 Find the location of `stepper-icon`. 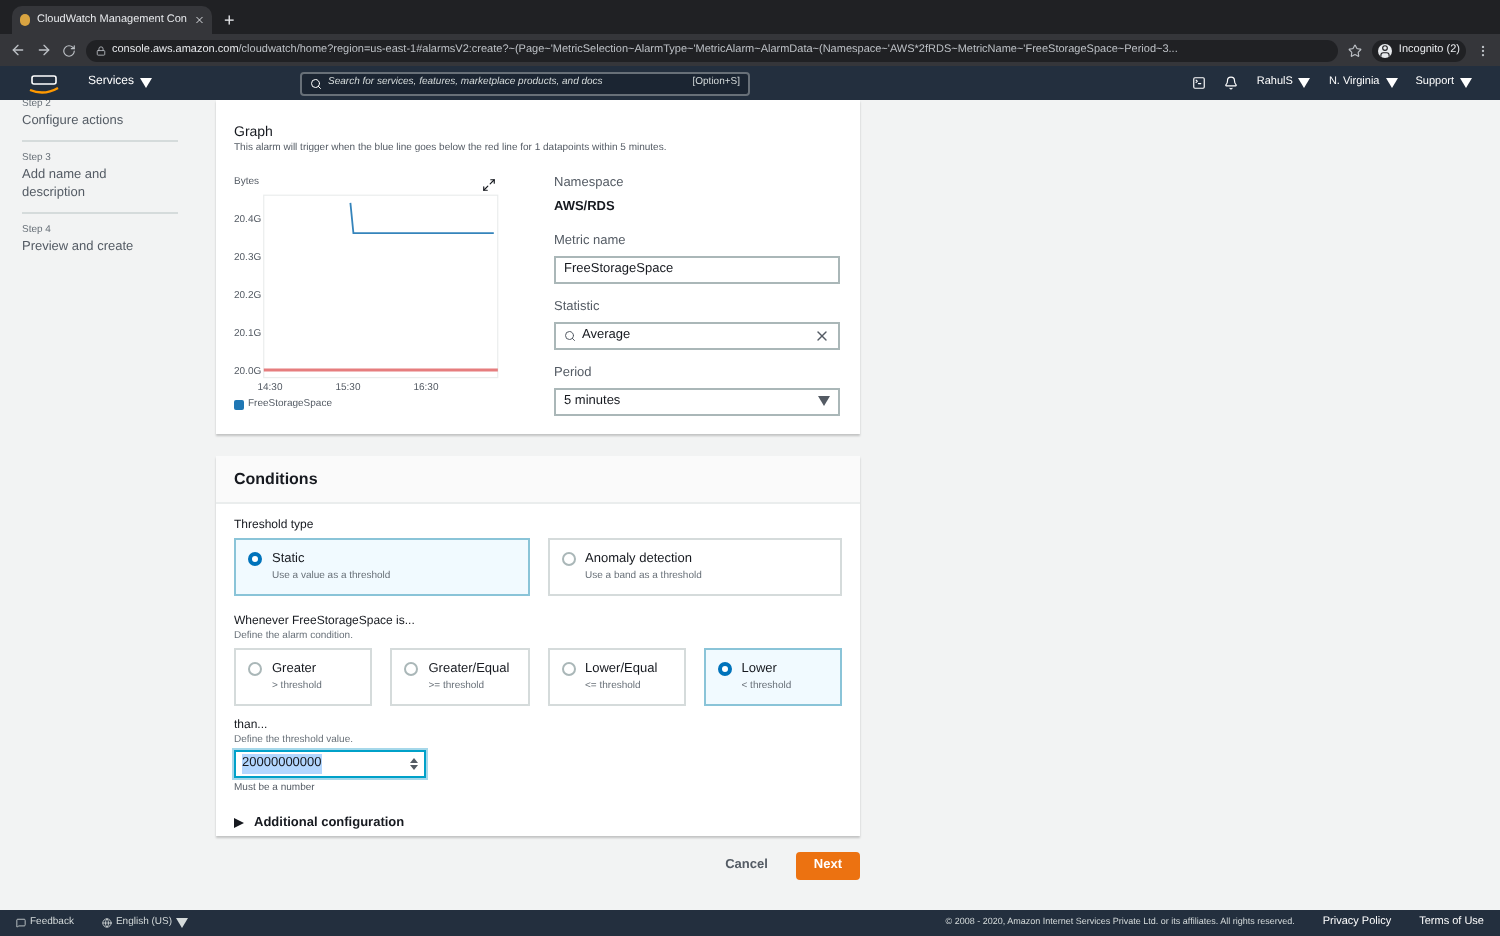

stepper-icon is located at coordinates (414, 764).